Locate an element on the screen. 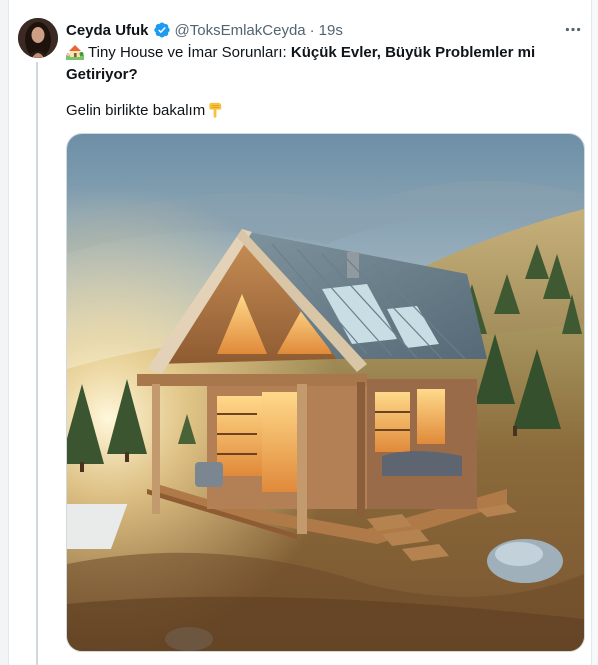 This screenshot has width=598, height=665. author-display-name: Ceyda Ufuk is located at coordinates (107, 30).